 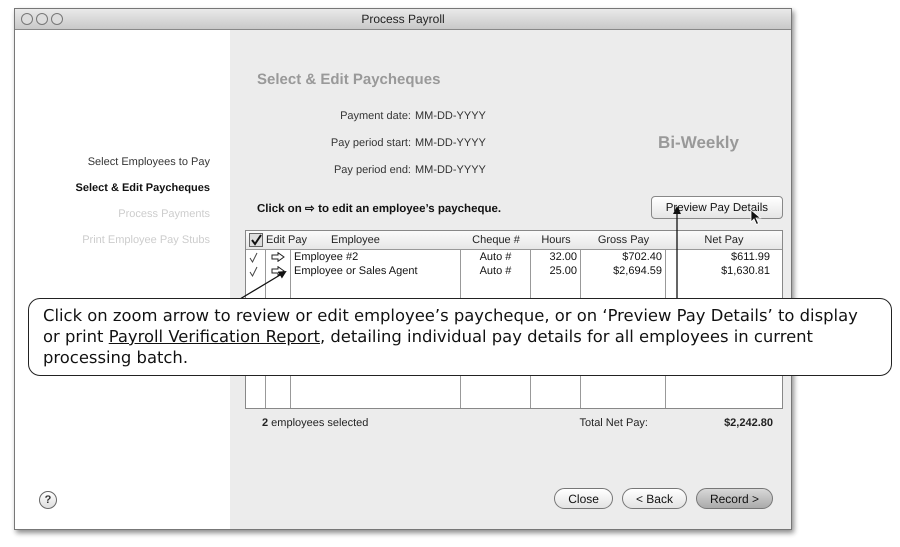 I want to click on field-label: Payment date:, so click(x=375, y=116).